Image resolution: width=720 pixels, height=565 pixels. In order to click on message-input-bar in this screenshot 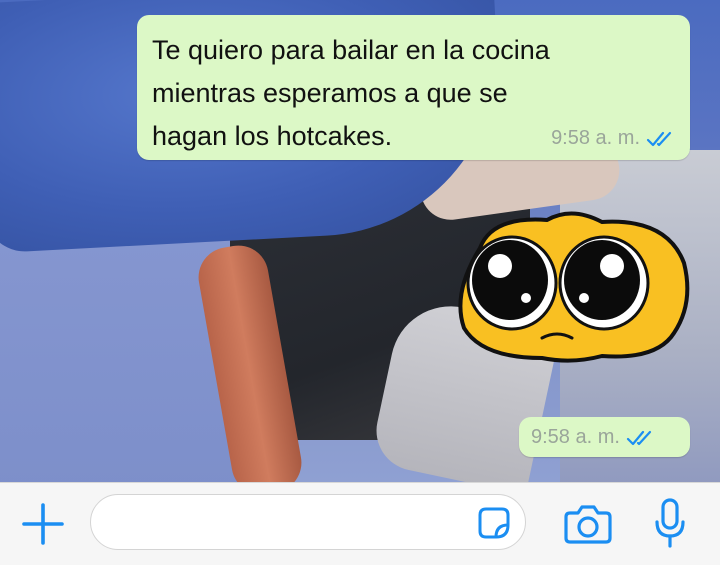, I will do `click(360, 523)`.